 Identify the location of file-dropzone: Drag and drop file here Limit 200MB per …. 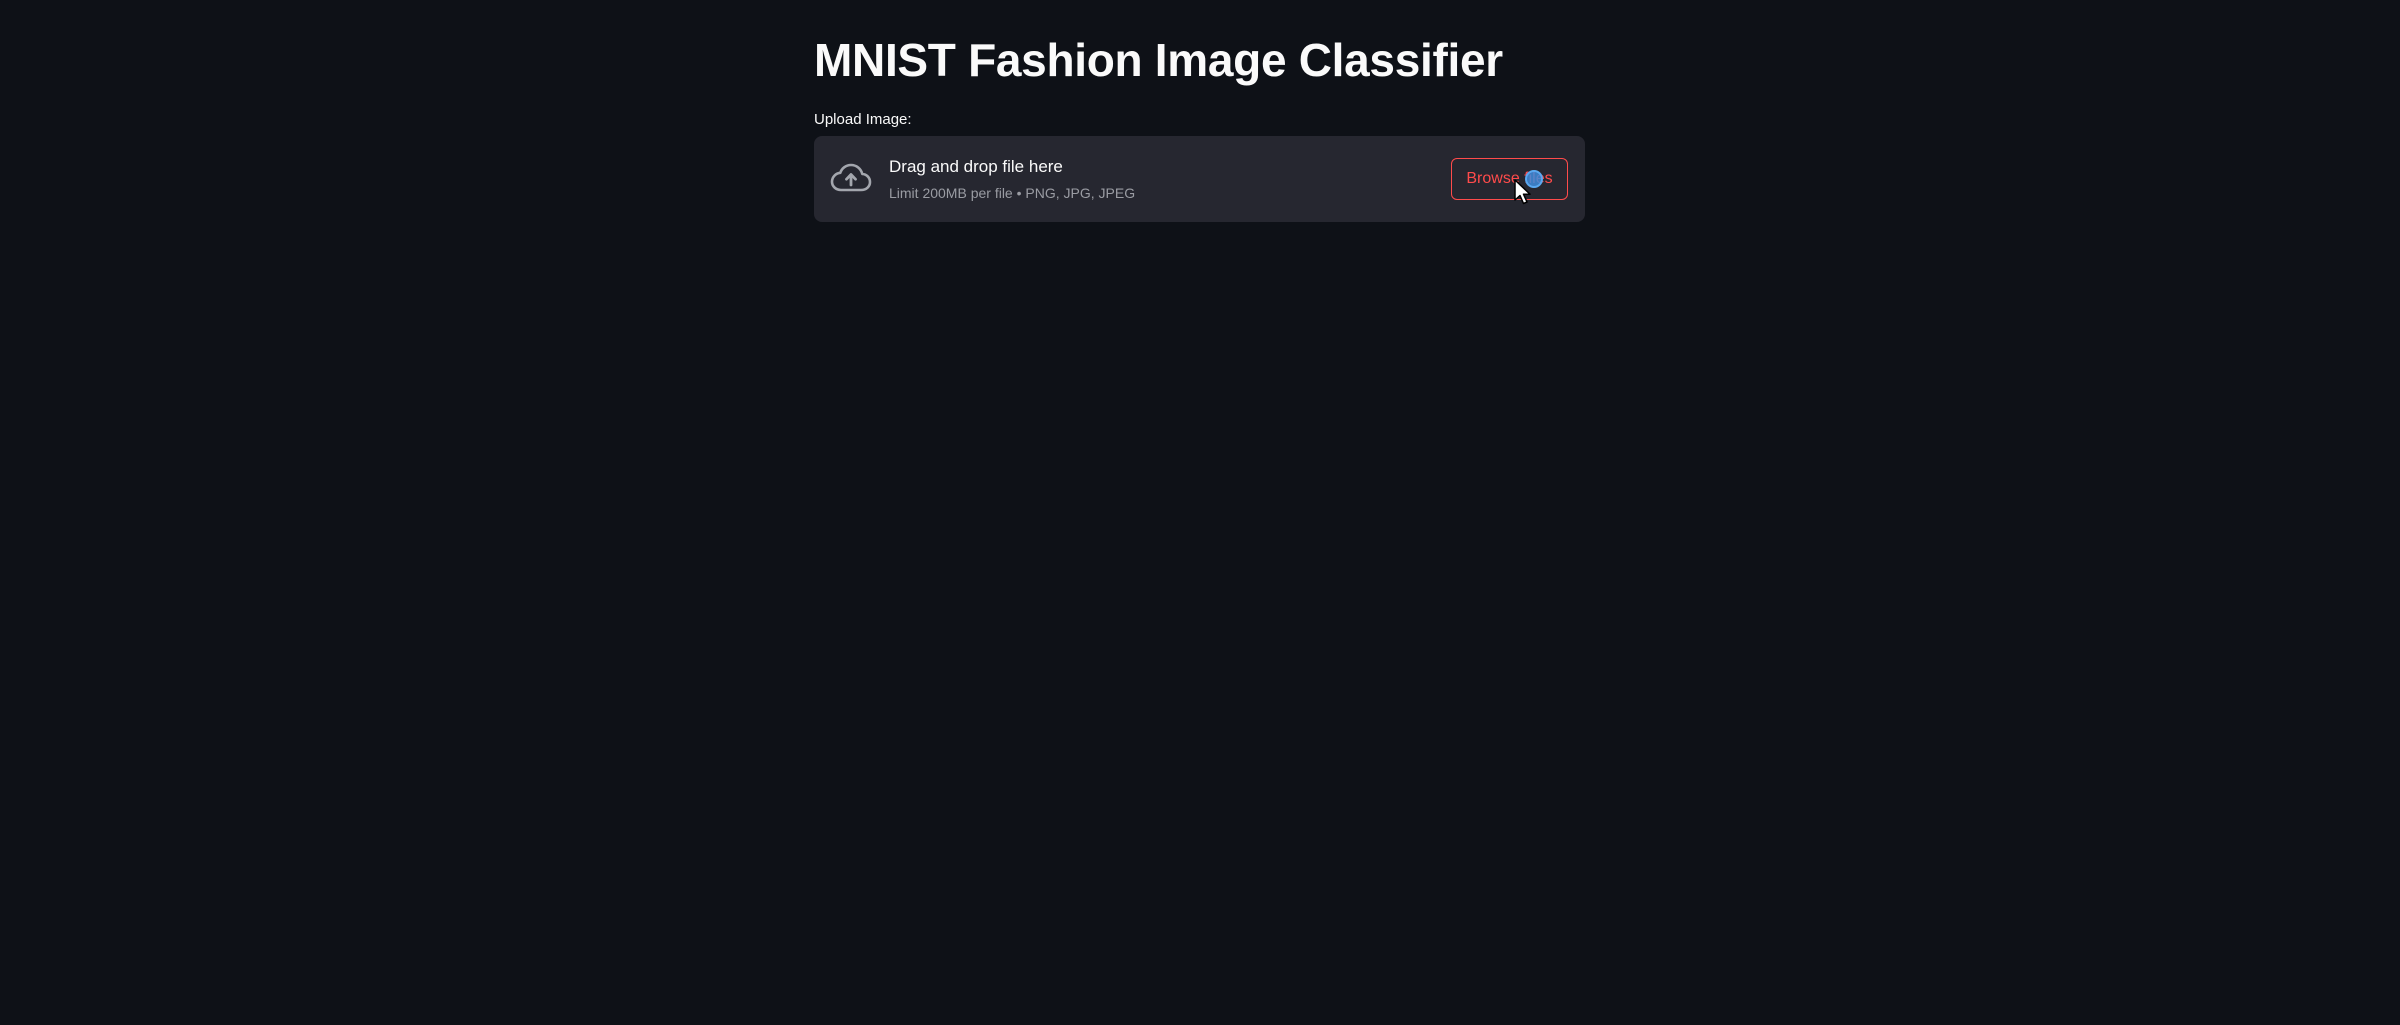
(1199, 179).